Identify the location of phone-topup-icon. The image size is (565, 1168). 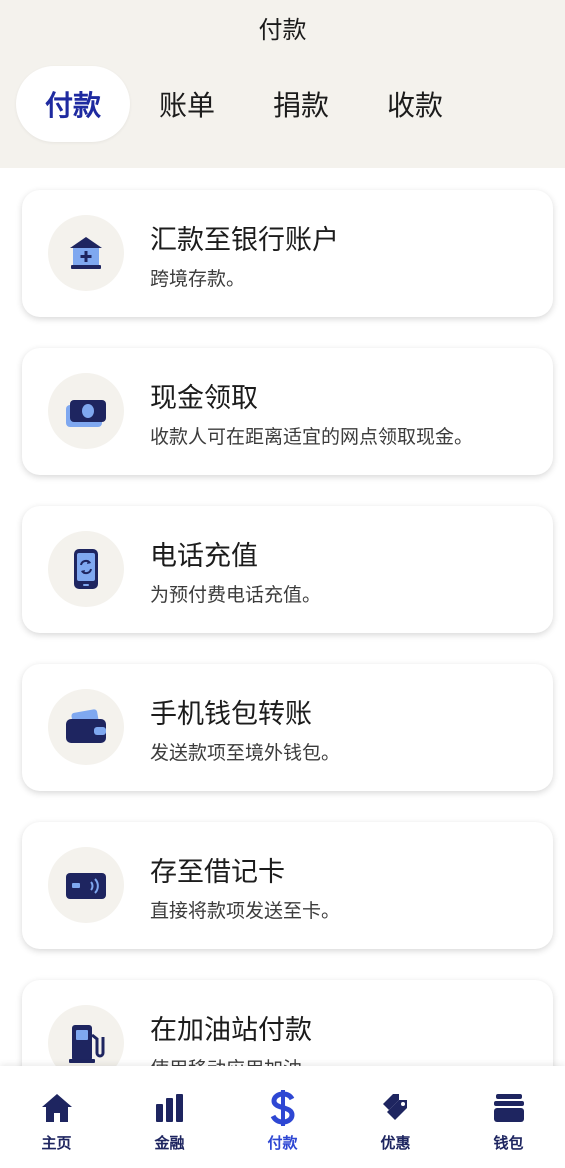
(86, 569).